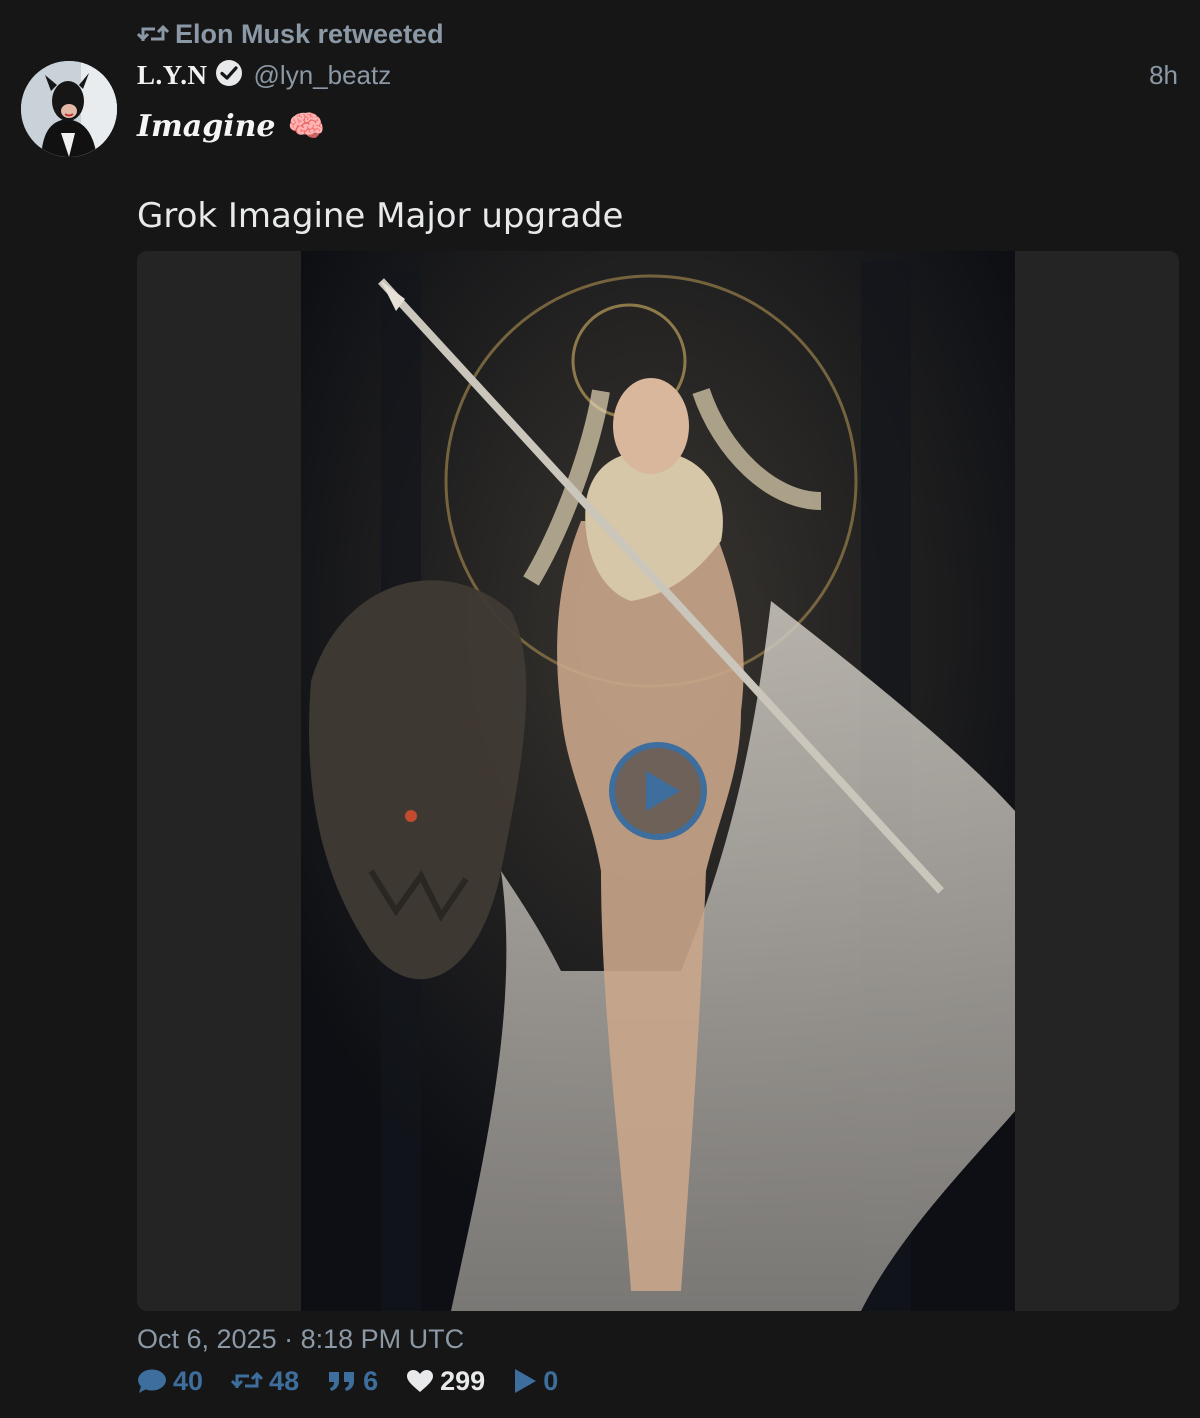 The image size is (1200, 1418). Describe the element at coordinates (658, 791) in the screenshot. I see `play-button` at that location.